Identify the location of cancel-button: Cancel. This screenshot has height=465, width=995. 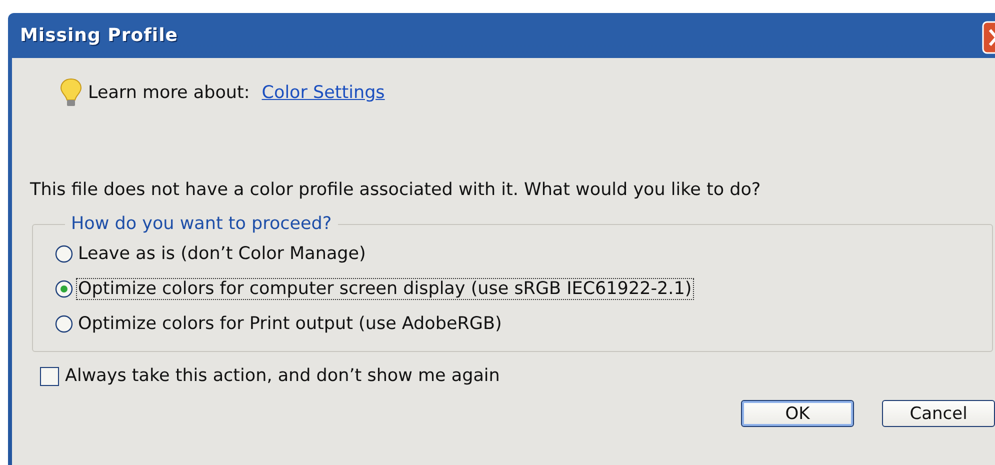
(938, 413).